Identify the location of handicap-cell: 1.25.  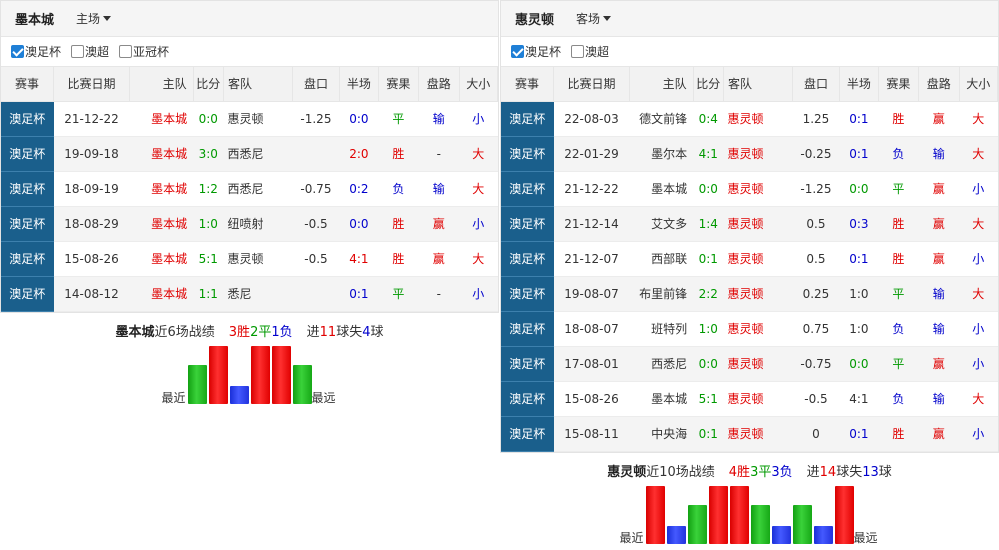
(816, 119).